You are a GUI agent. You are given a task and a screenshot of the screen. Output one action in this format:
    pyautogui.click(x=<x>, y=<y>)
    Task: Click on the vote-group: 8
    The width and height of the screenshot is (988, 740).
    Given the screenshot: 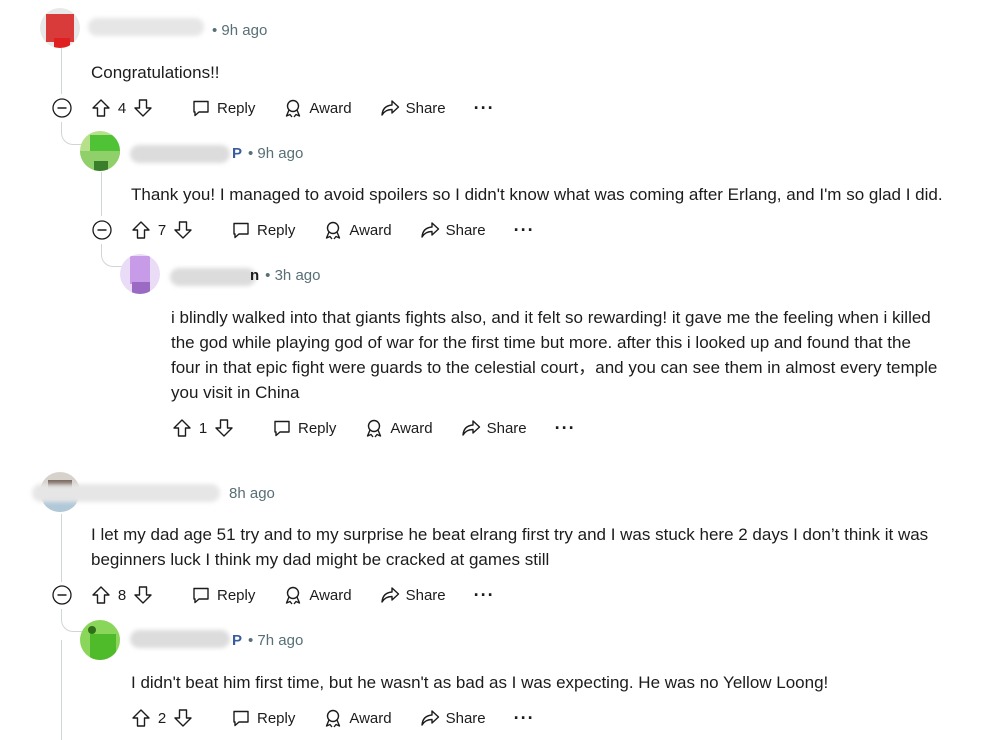 What is the action you would take?
    pyautogui.click(x=122, y=595)
    